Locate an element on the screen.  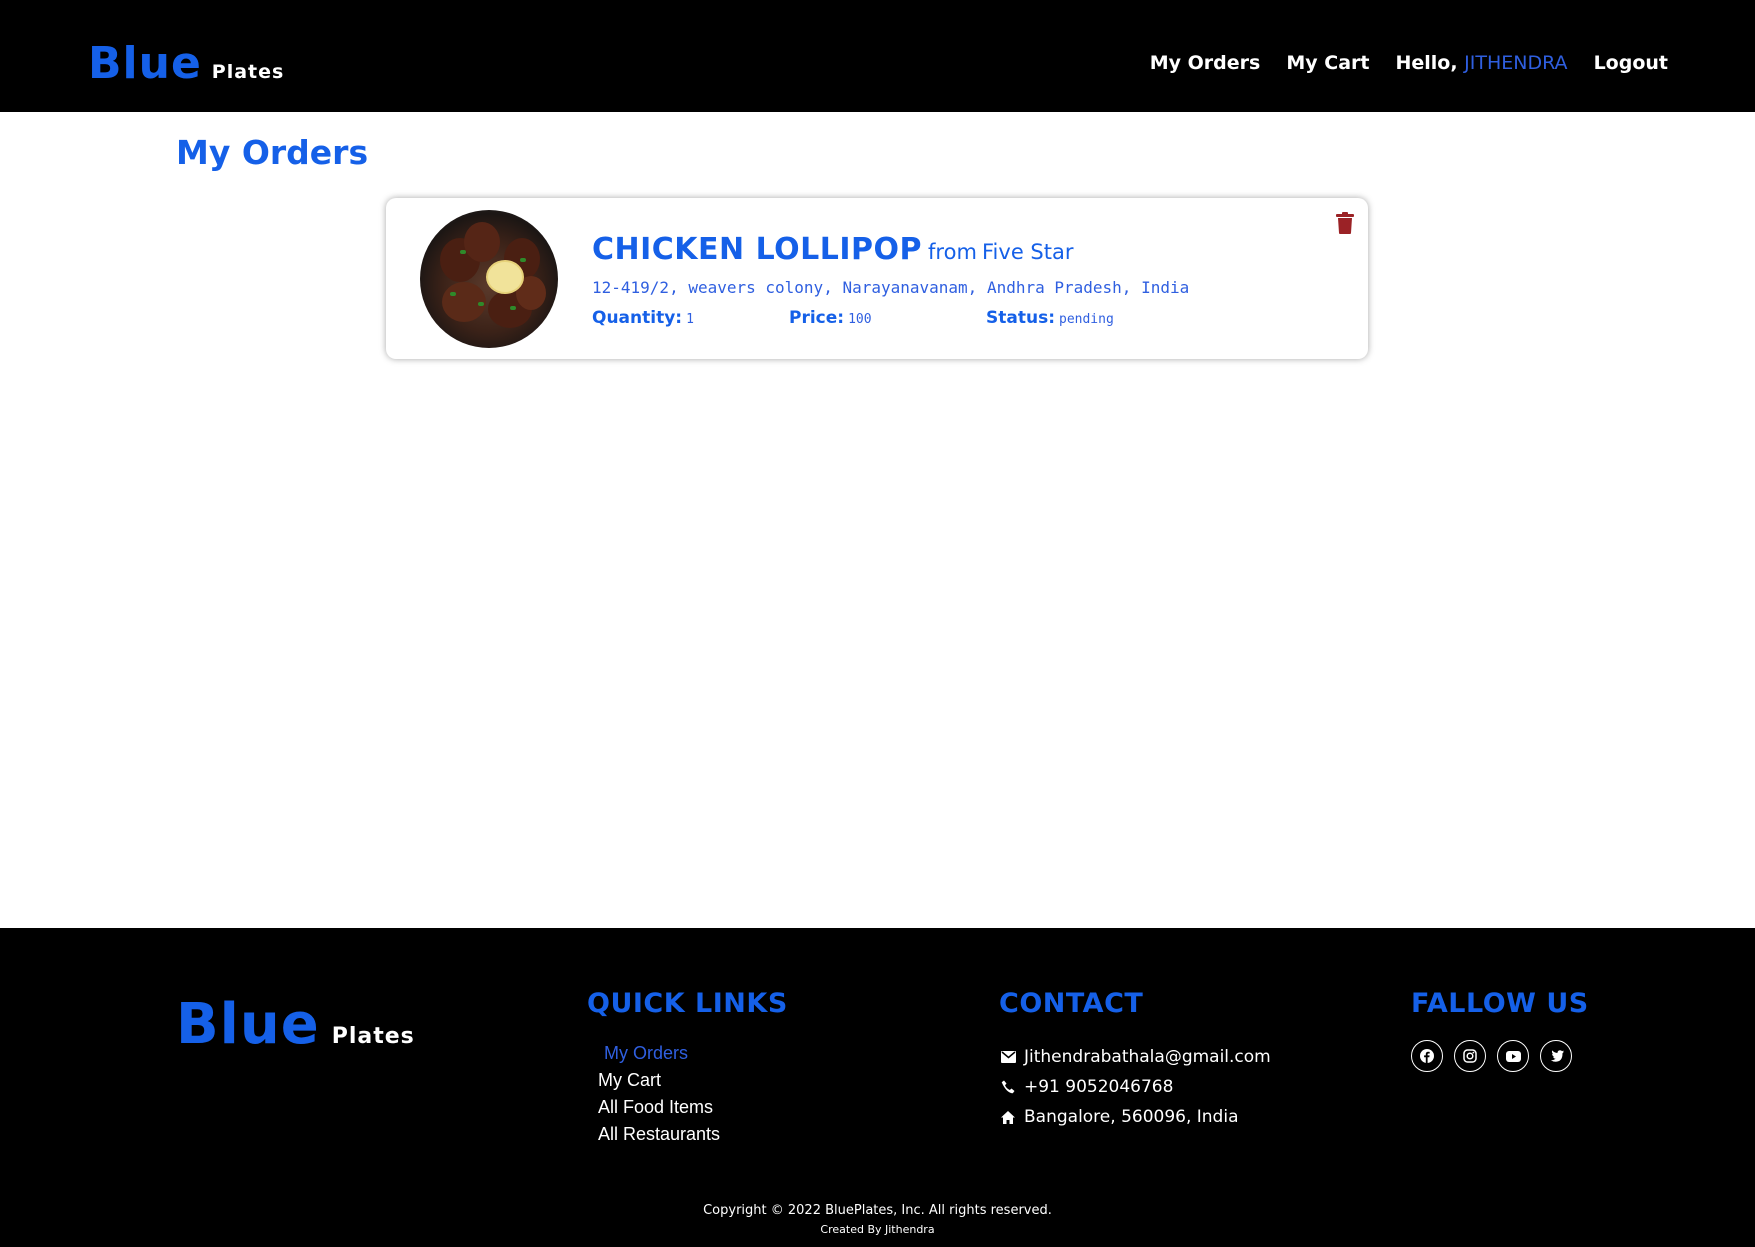
facebook-link is located at coordinates (1427, 1056).